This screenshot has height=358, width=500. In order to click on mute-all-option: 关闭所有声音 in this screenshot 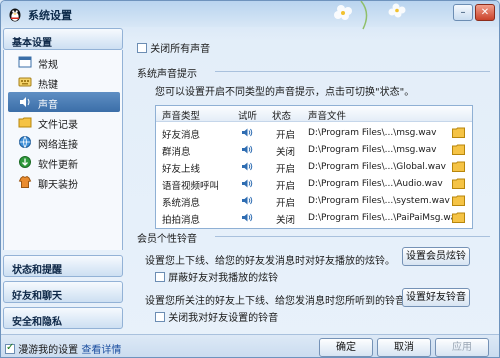, I will do `click(173, 47)`.